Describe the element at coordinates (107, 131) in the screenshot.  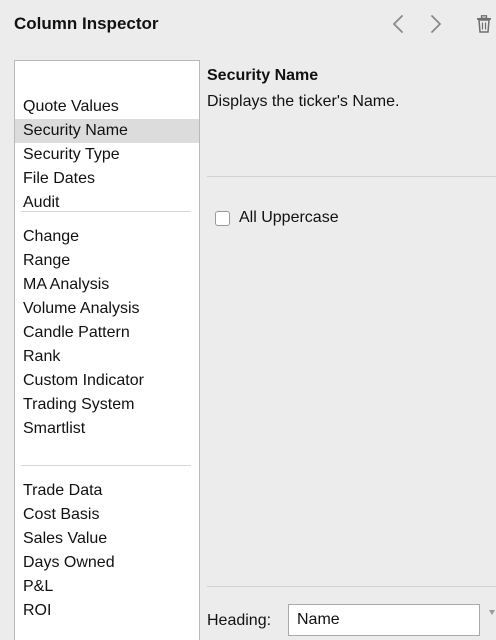
I see `list-item-selected: Security Name` at that location.